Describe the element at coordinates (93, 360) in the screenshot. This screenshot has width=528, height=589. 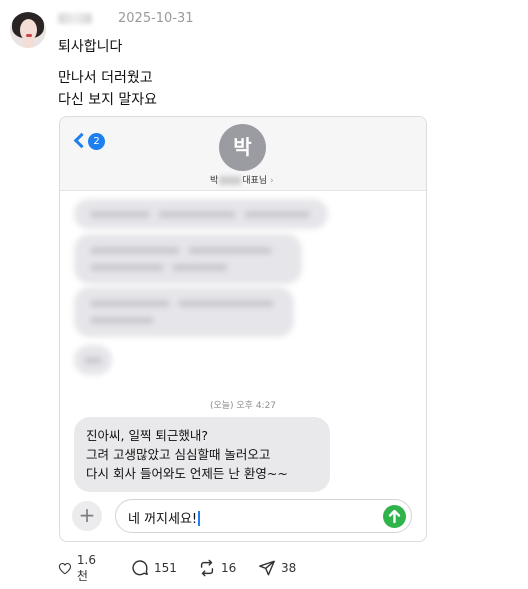
I see `redacted-typing-bubble` at that location.